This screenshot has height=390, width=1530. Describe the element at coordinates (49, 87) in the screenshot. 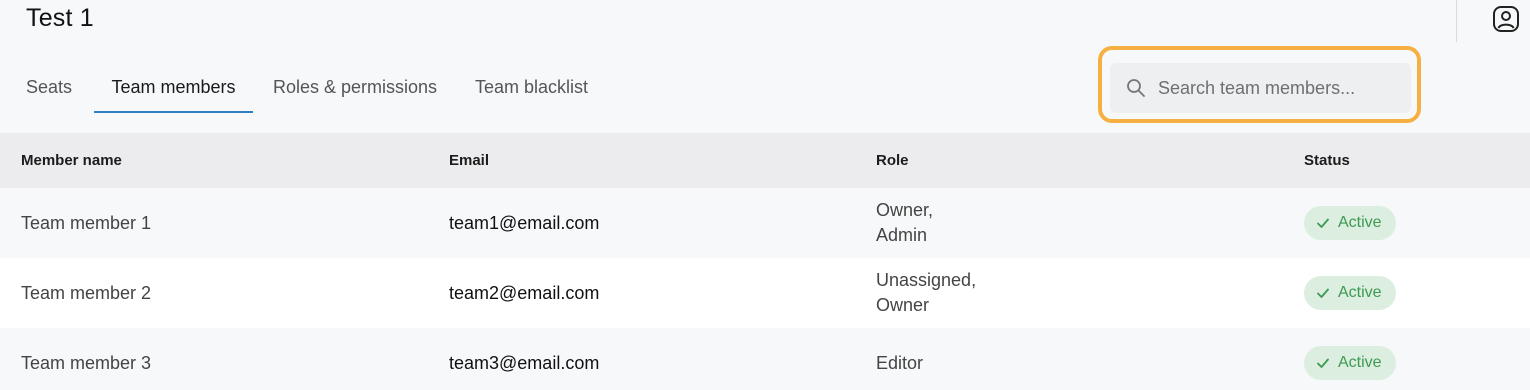

I see `tab-seats: Seats` at that location.